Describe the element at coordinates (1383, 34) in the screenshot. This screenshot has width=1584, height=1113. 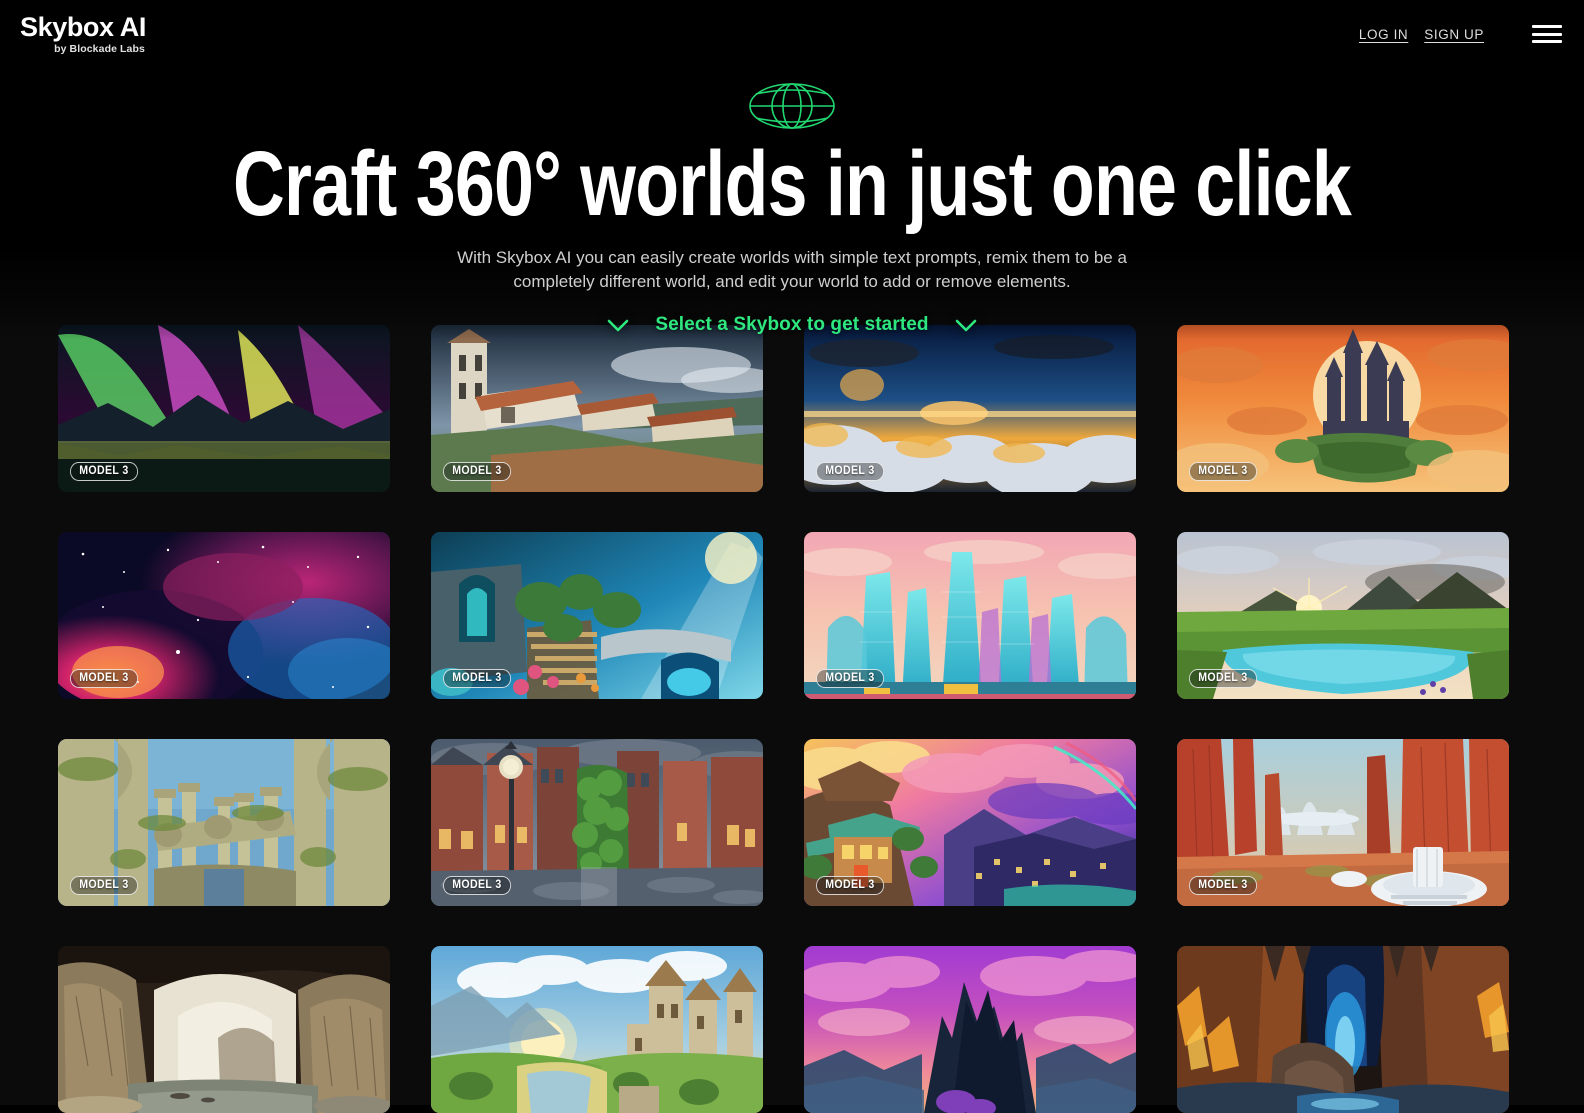
I see `login-link: LOG IN` at that location.